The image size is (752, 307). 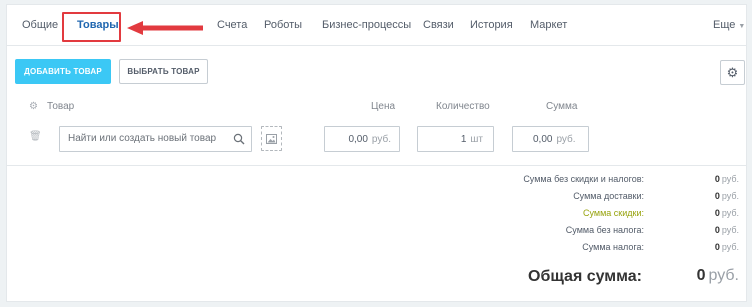 I want to click on total-amount-no-discount: 0, so click(x=717, y=179).